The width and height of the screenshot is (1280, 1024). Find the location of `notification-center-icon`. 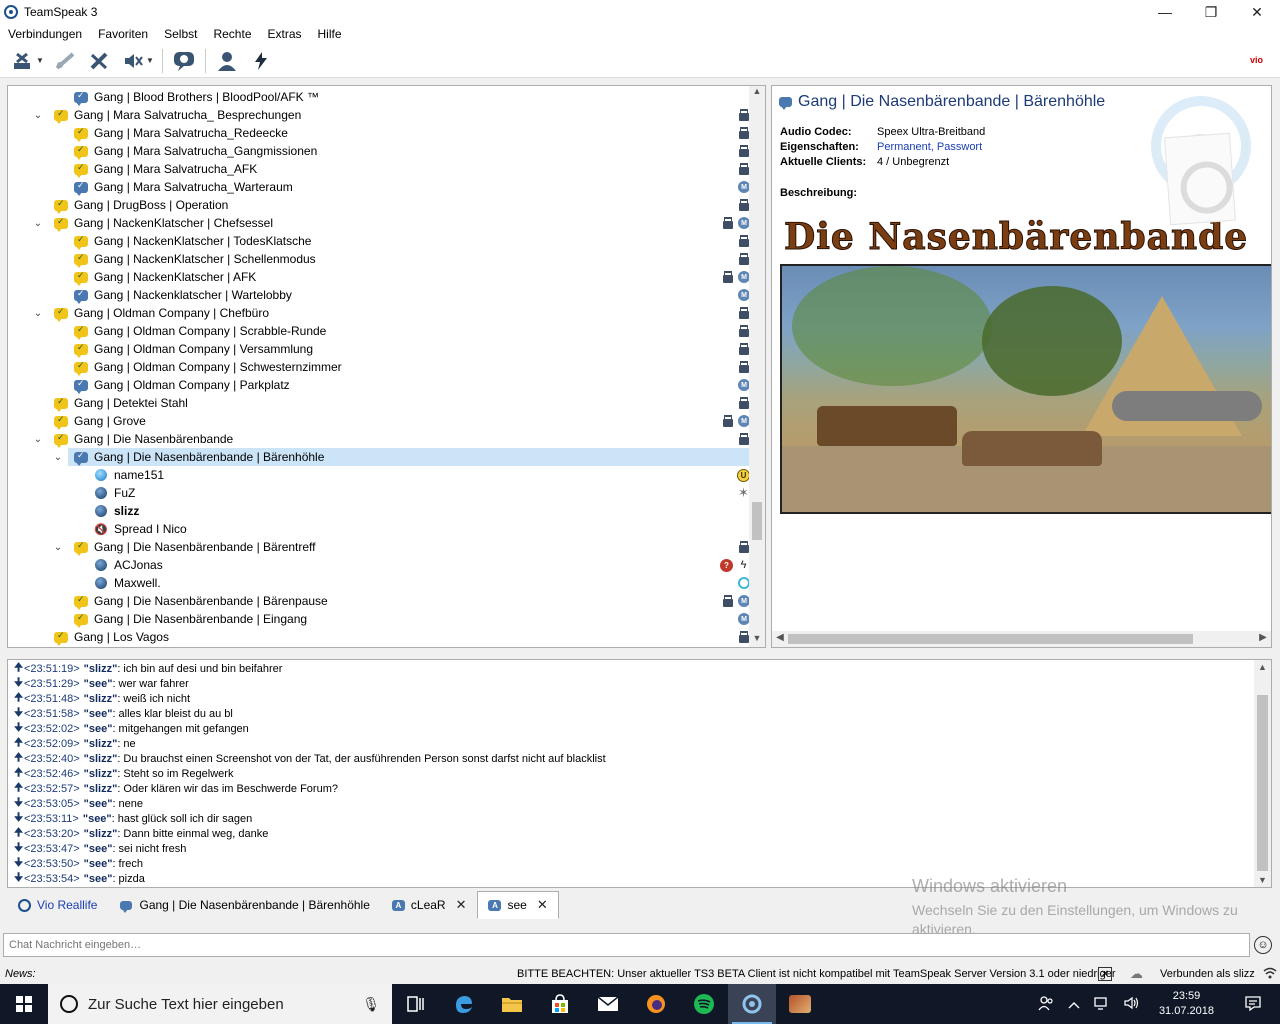

notification-center-icon is located at coordinates (1253, 1004).